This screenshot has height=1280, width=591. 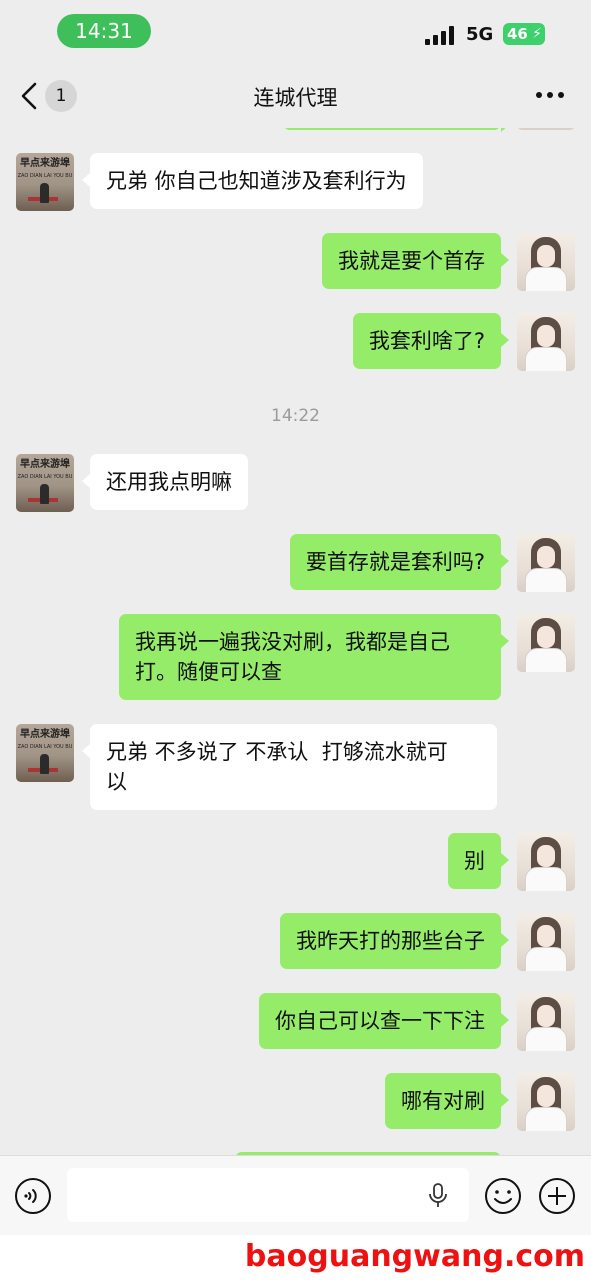 I want to click on message-bubble: 你自己可以查一下下注, so click(x=384, y=1021).